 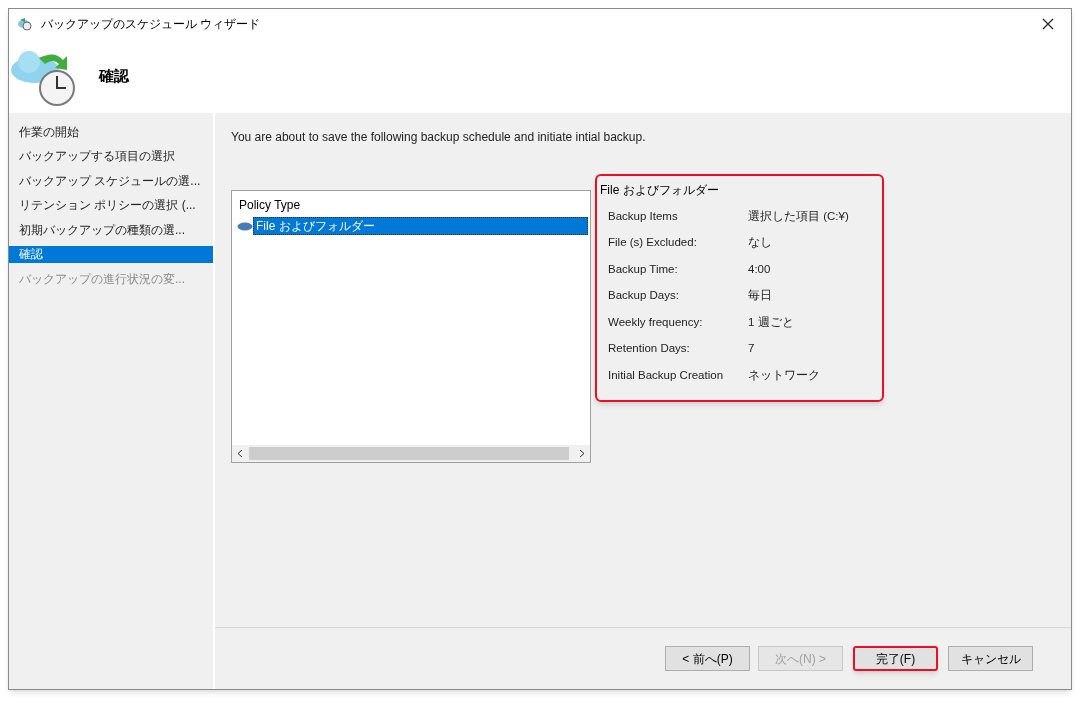 I want to click on wizard-step: バックアップする項目の選択, so click(x=111, y=156).